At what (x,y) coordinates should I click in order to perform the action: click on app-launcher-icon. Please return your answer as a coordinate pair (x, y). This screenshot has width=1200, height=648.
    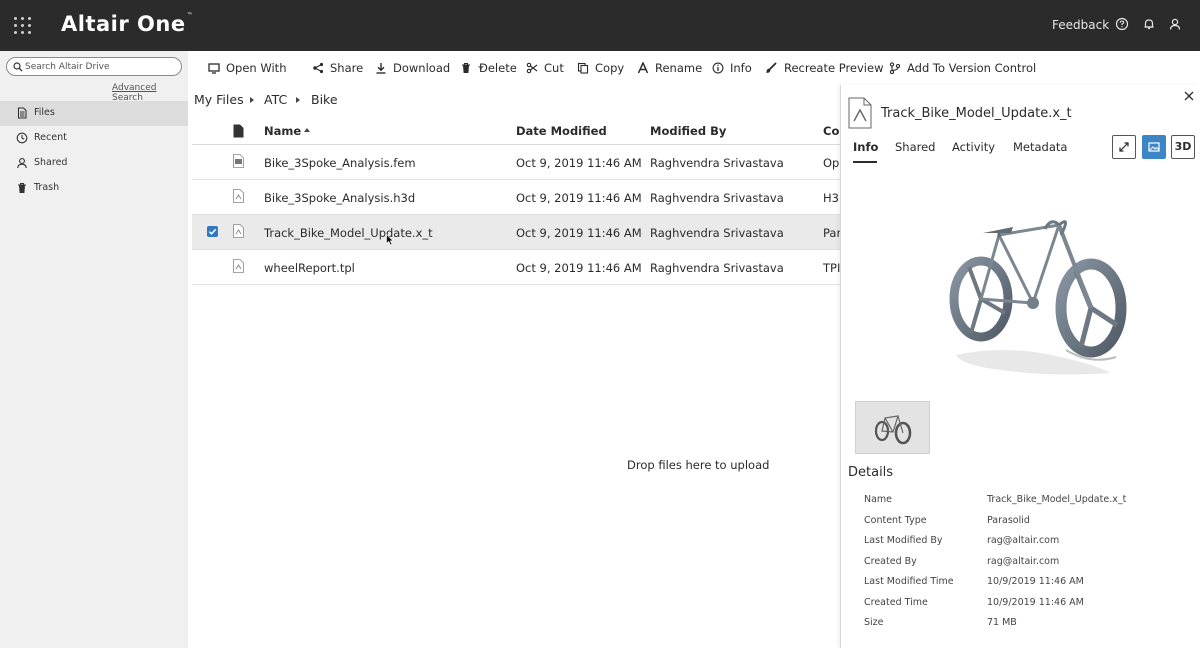
    Looking at the image, I should click on (23, 26).